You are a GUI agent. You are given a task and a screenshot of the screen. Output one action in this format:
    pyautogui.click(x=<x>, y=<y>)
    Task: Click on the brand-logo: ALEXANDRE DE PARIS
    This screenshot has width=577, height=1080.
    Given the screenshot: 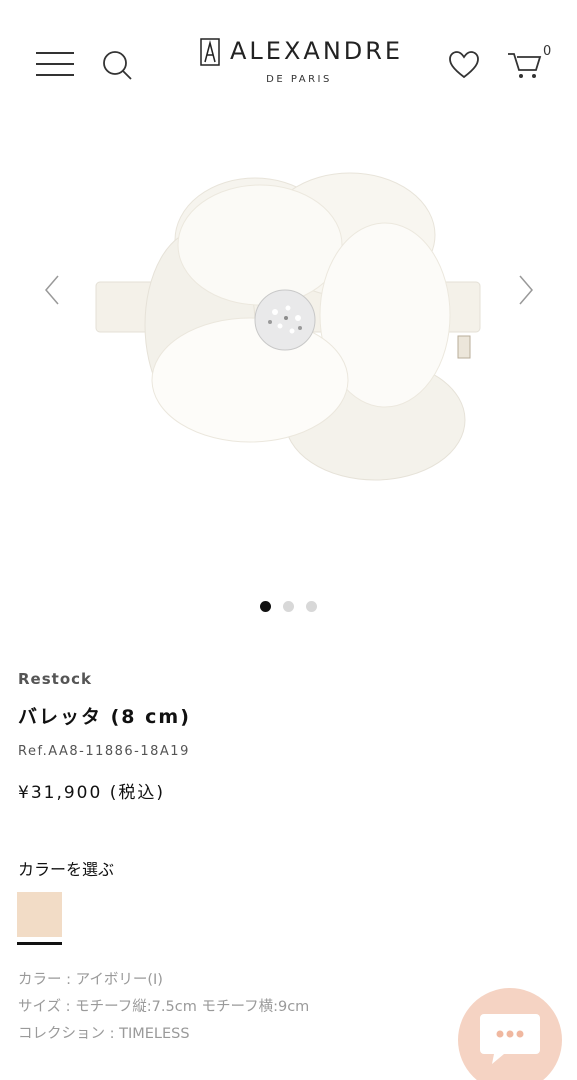 What is the action you would take?
    pyautogui.click(x=298, y=63)
    